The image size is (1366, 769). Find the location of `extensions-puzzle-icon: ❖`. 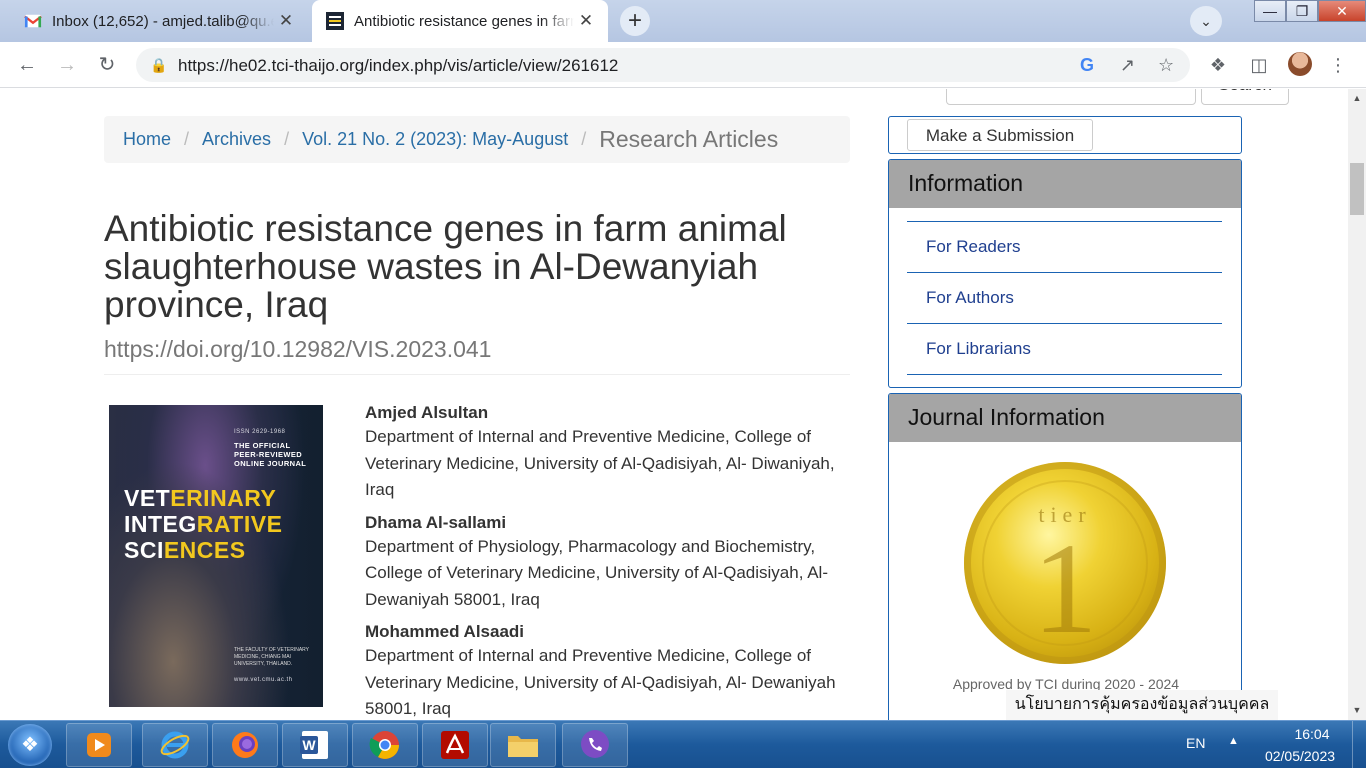

extensions-puzzle-icon: ❖ is located at coordinates (1218, 65).